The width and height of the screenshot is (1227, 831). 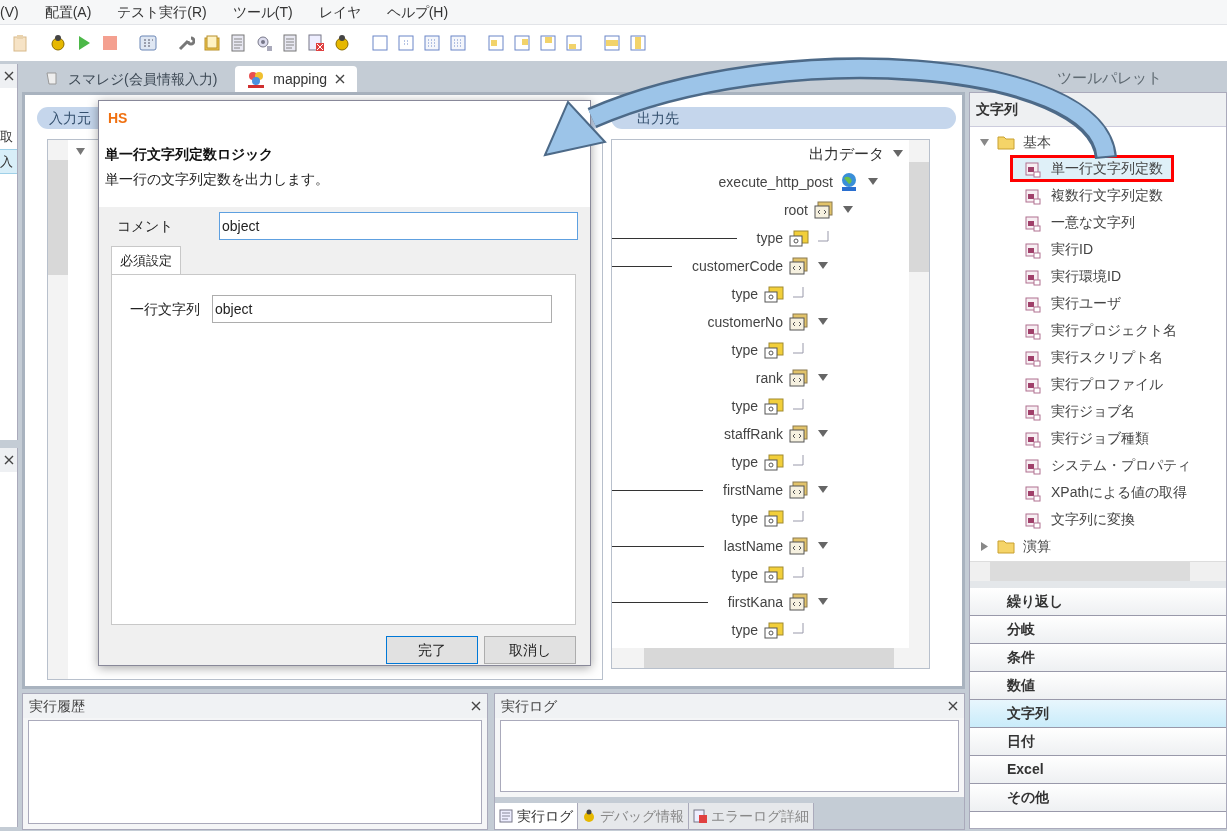 What do you see at coordinates (529, 706) in the screenshot?
I see `panel-title: 実行ログ` at bounding box center [529, 706].